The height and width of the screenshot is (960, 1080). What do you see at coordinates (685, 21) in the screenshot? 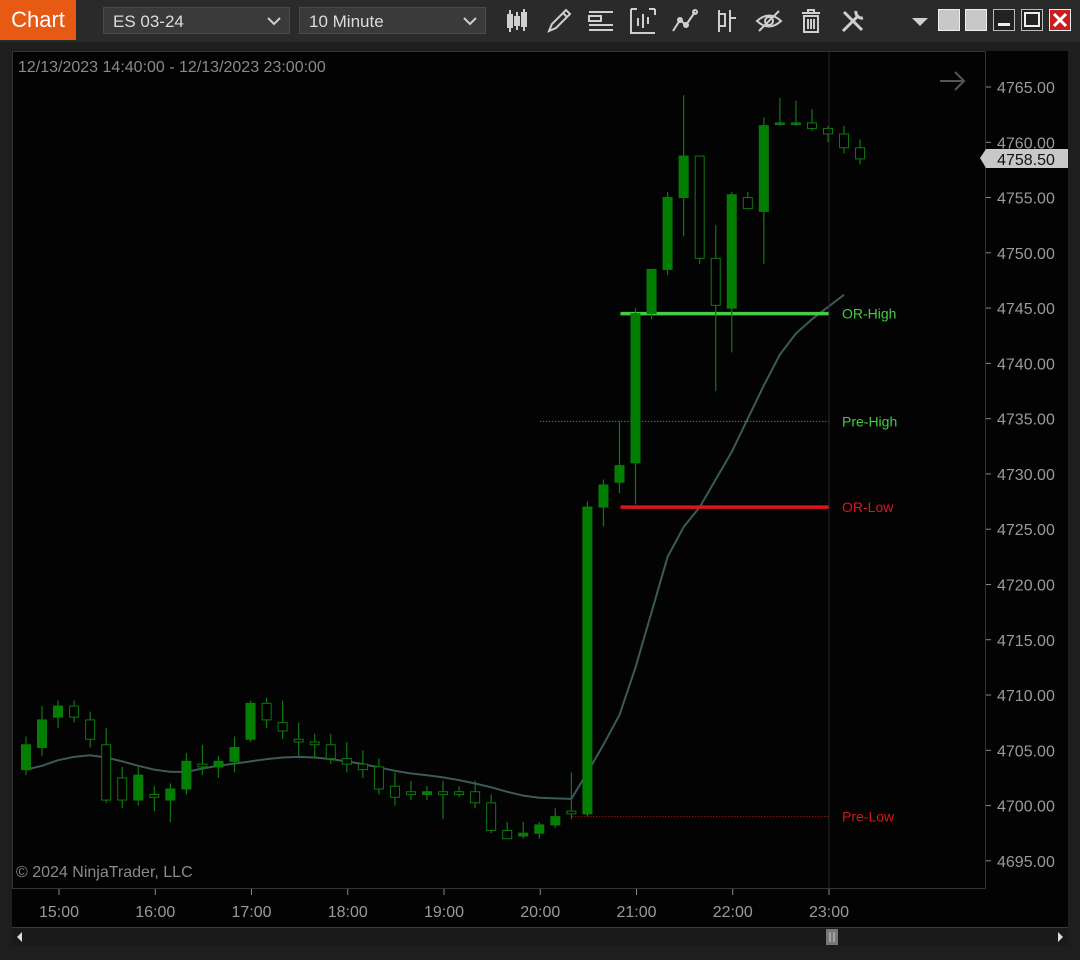
I see `indicators-icon` at bounding box center [685, 21].